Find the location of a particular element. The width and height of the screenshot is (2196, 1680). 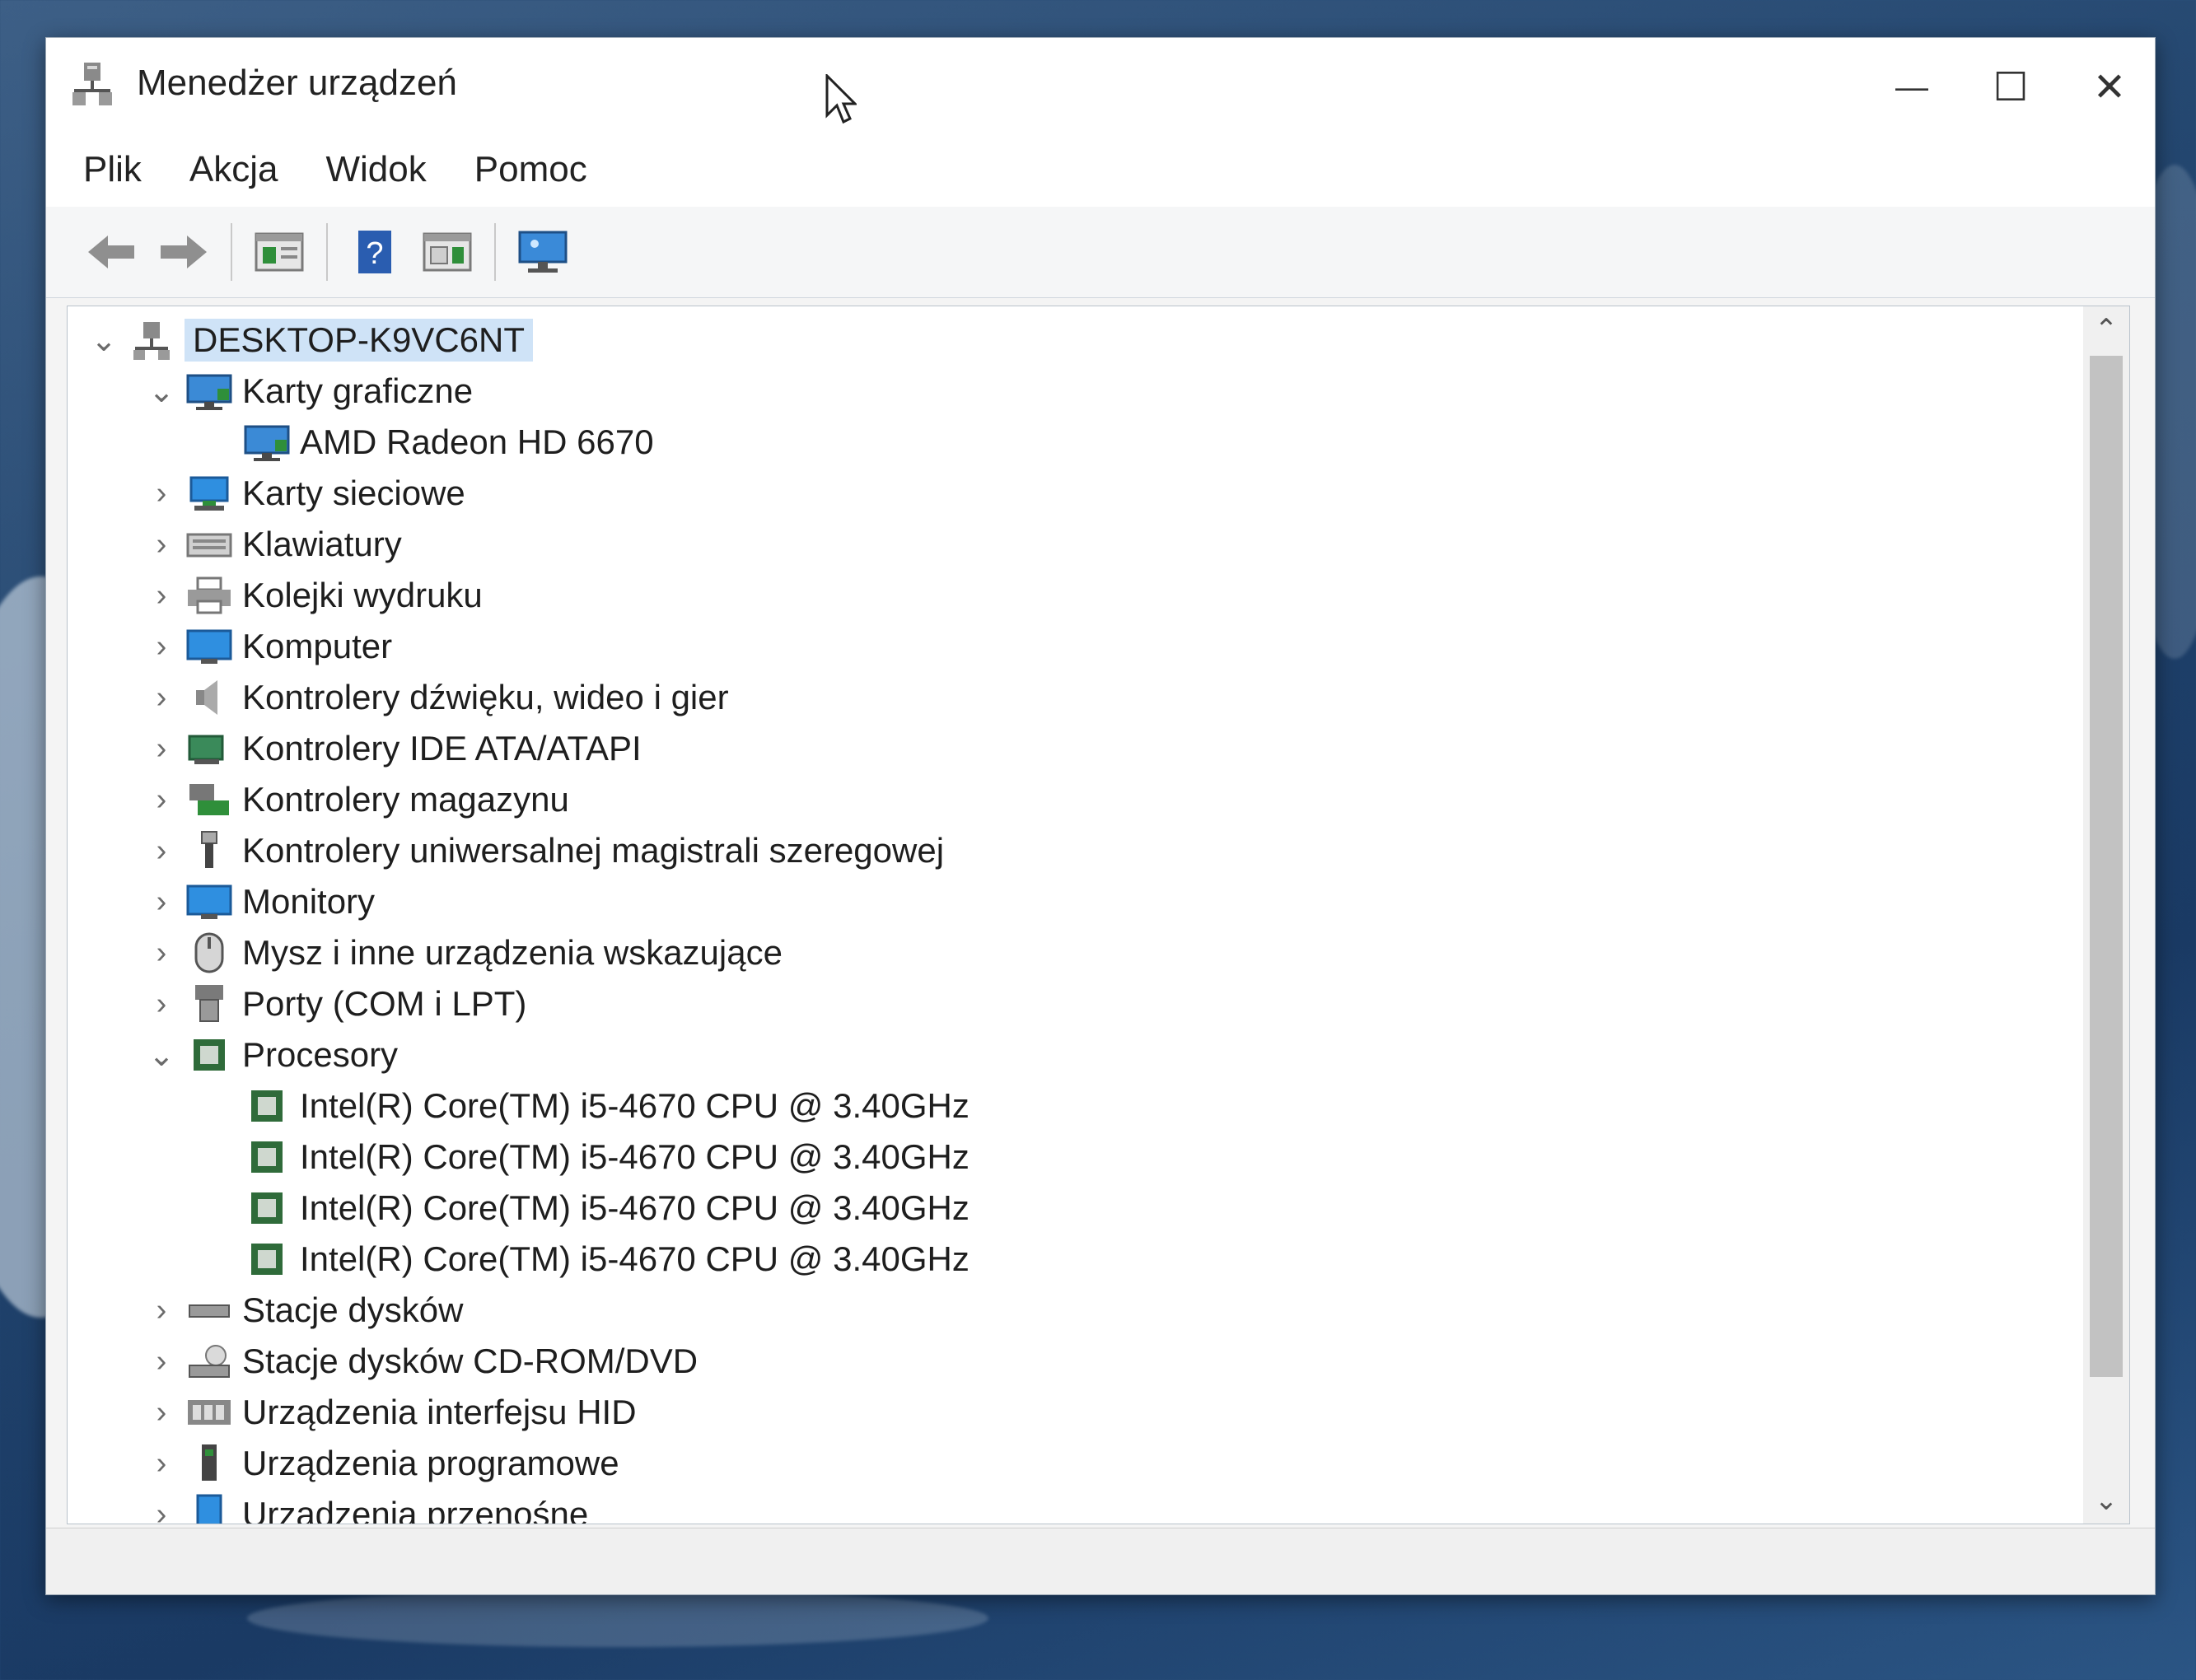

tree-category-mice: › Mysz i inne urządzenia wskazujące is located at coordinates (1074, 952).